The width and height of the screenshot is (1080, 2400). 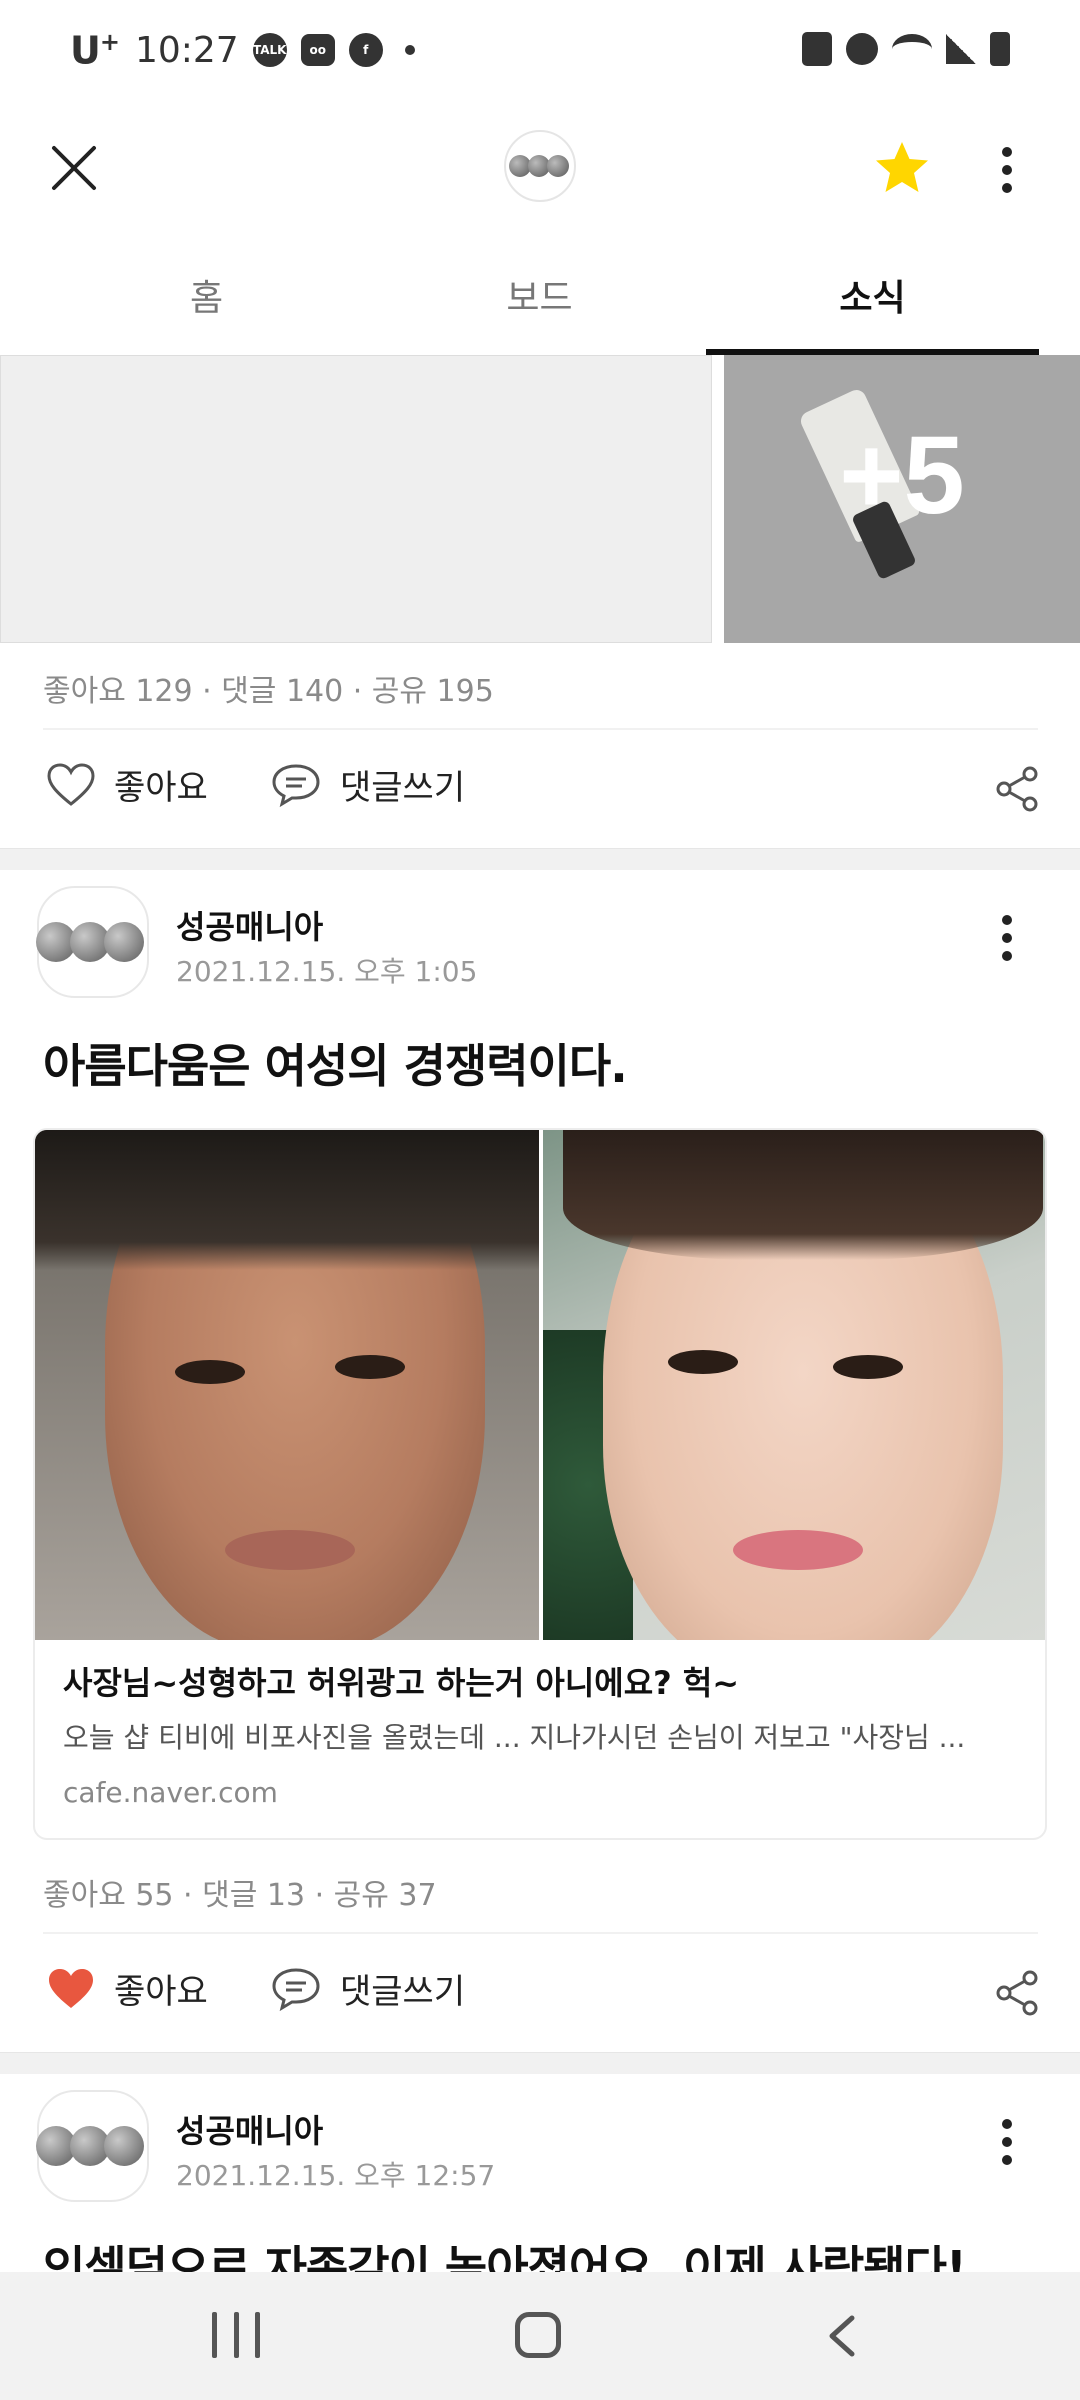 What do you see at coordinates (240, 1892) in the screenshot?
I see `post-stats: 좋아요 55 · 댓글 13 · 공유 37` at bounding box center [240, 1892].